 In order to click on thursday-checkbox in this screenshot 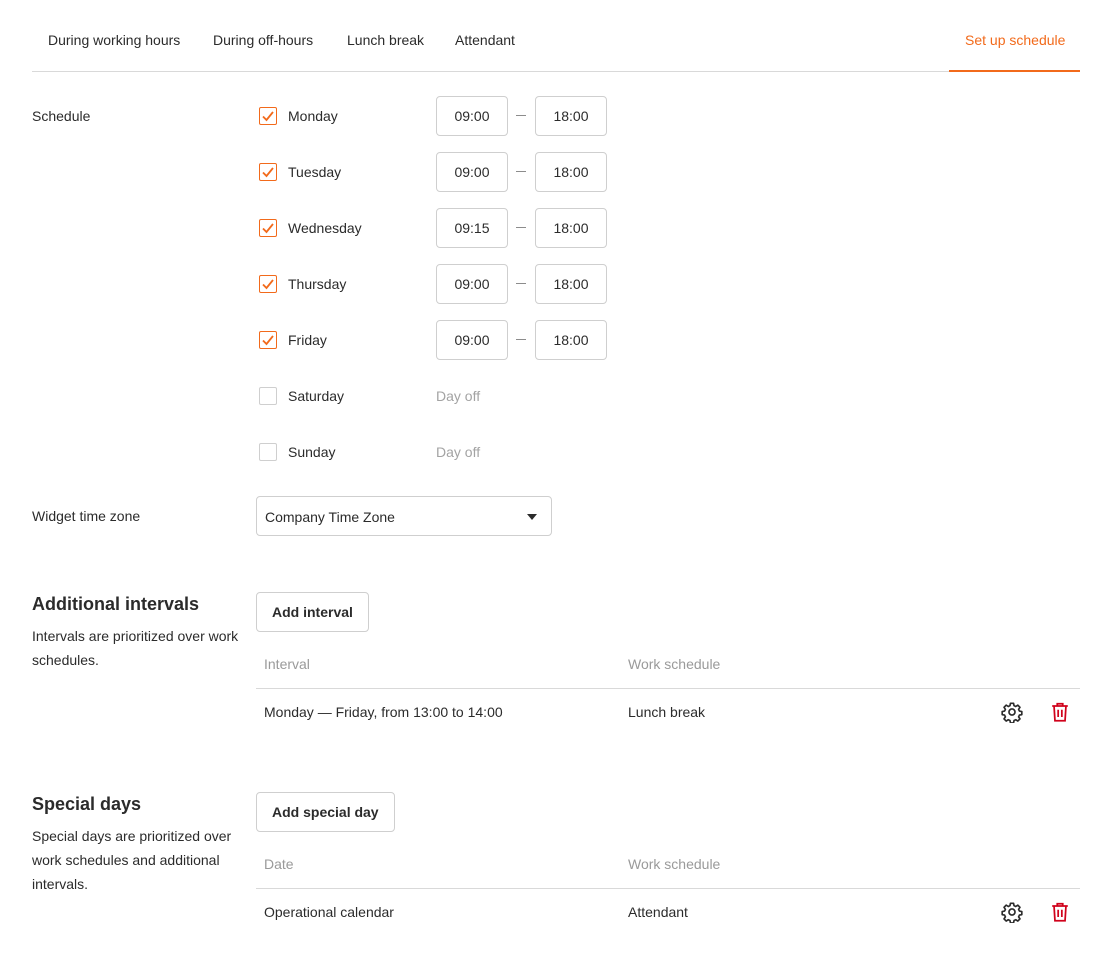, I will do `click(268, 284)`.